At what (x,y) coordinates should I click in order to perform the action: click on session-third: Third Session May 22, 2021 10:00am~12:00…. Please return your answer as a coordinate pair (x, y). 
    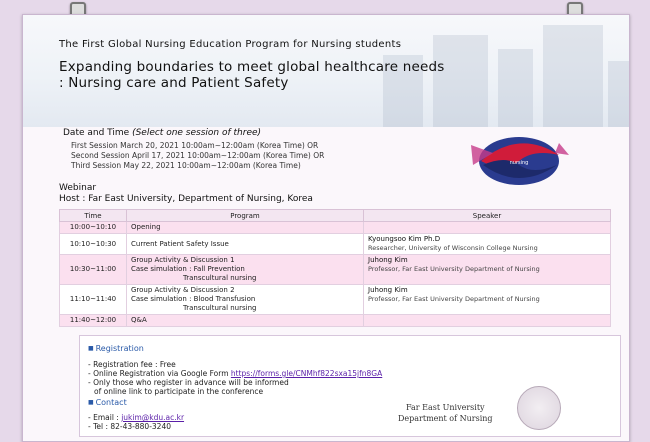
    Looking at the image, I should click on (186, 165).